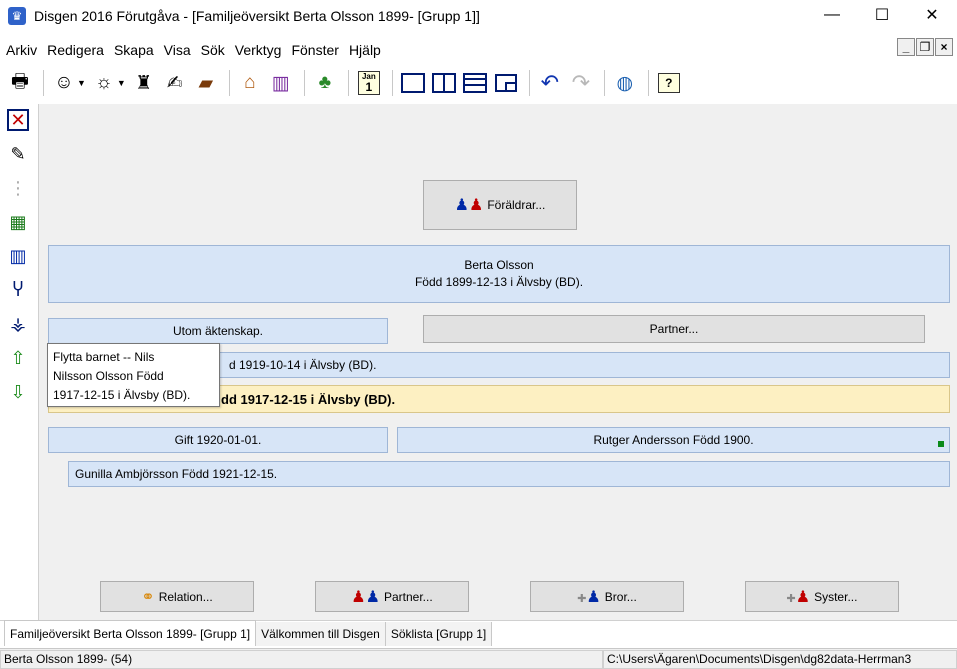  I want to click on menu-hjalp: Hjälp, so click(365, 50).